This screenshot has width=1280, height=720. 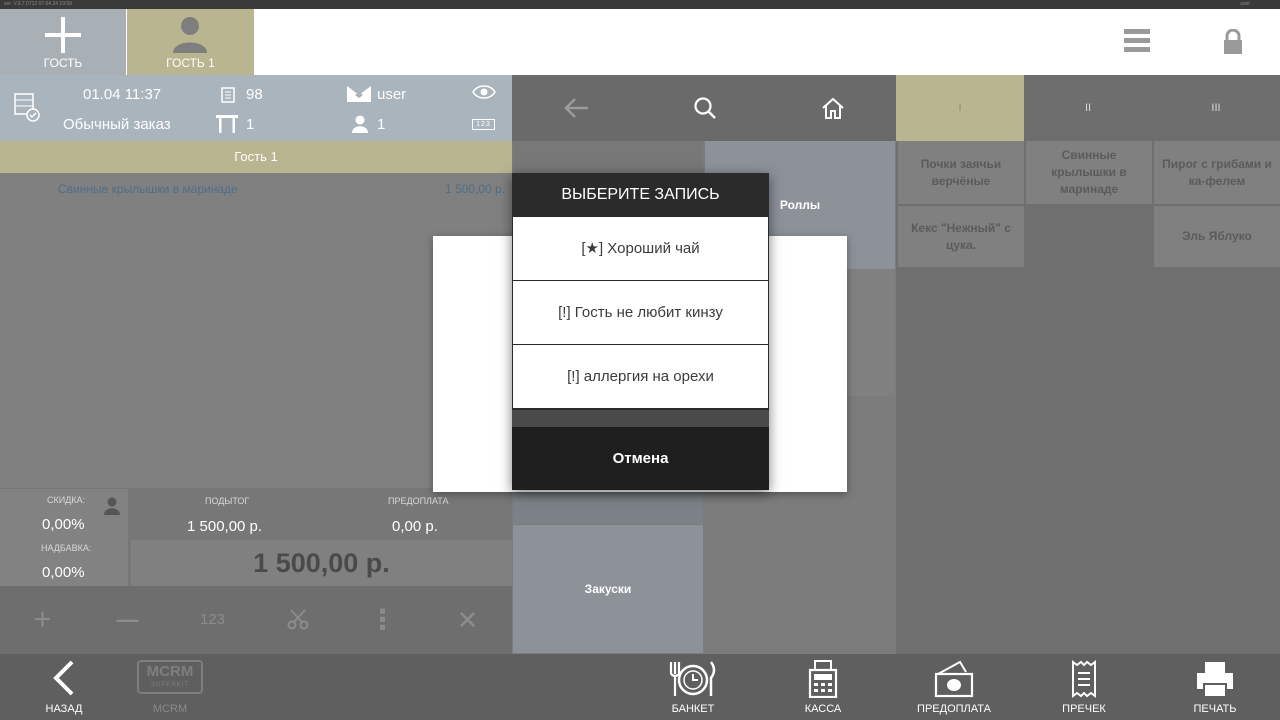 What do you see at coordinates (122, 94) in the screenshot?
I see `order-datetime: 01.04 11:37` at bounding box center [122, 94].